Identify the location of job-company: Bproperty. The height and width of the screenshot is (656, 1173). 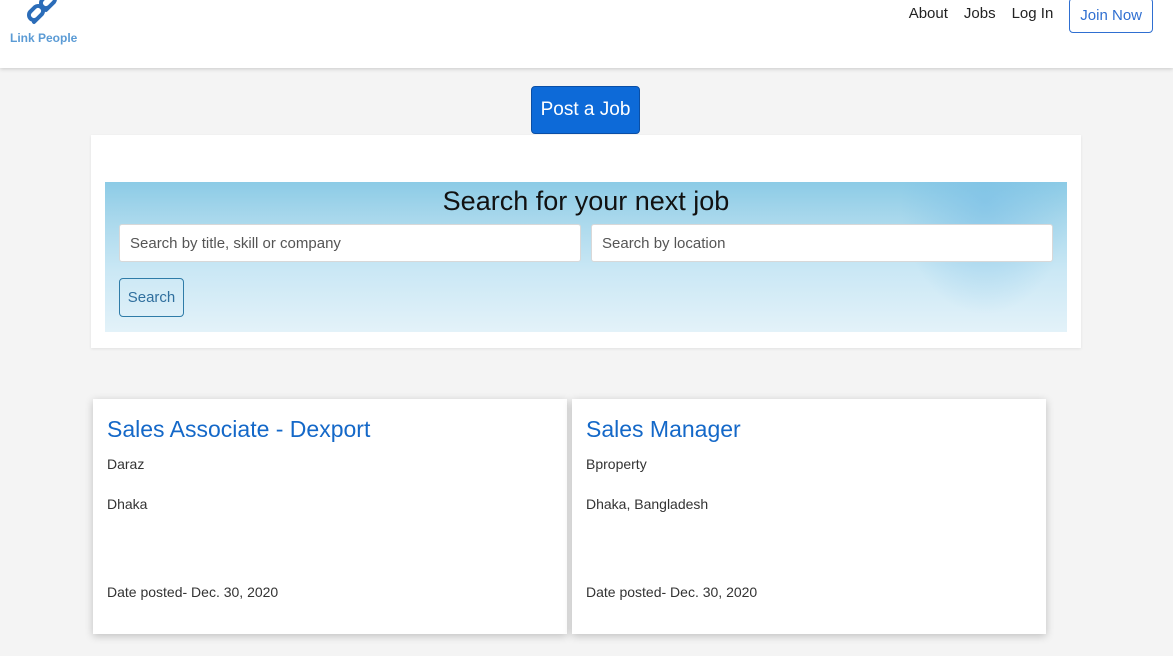
(616, 464).